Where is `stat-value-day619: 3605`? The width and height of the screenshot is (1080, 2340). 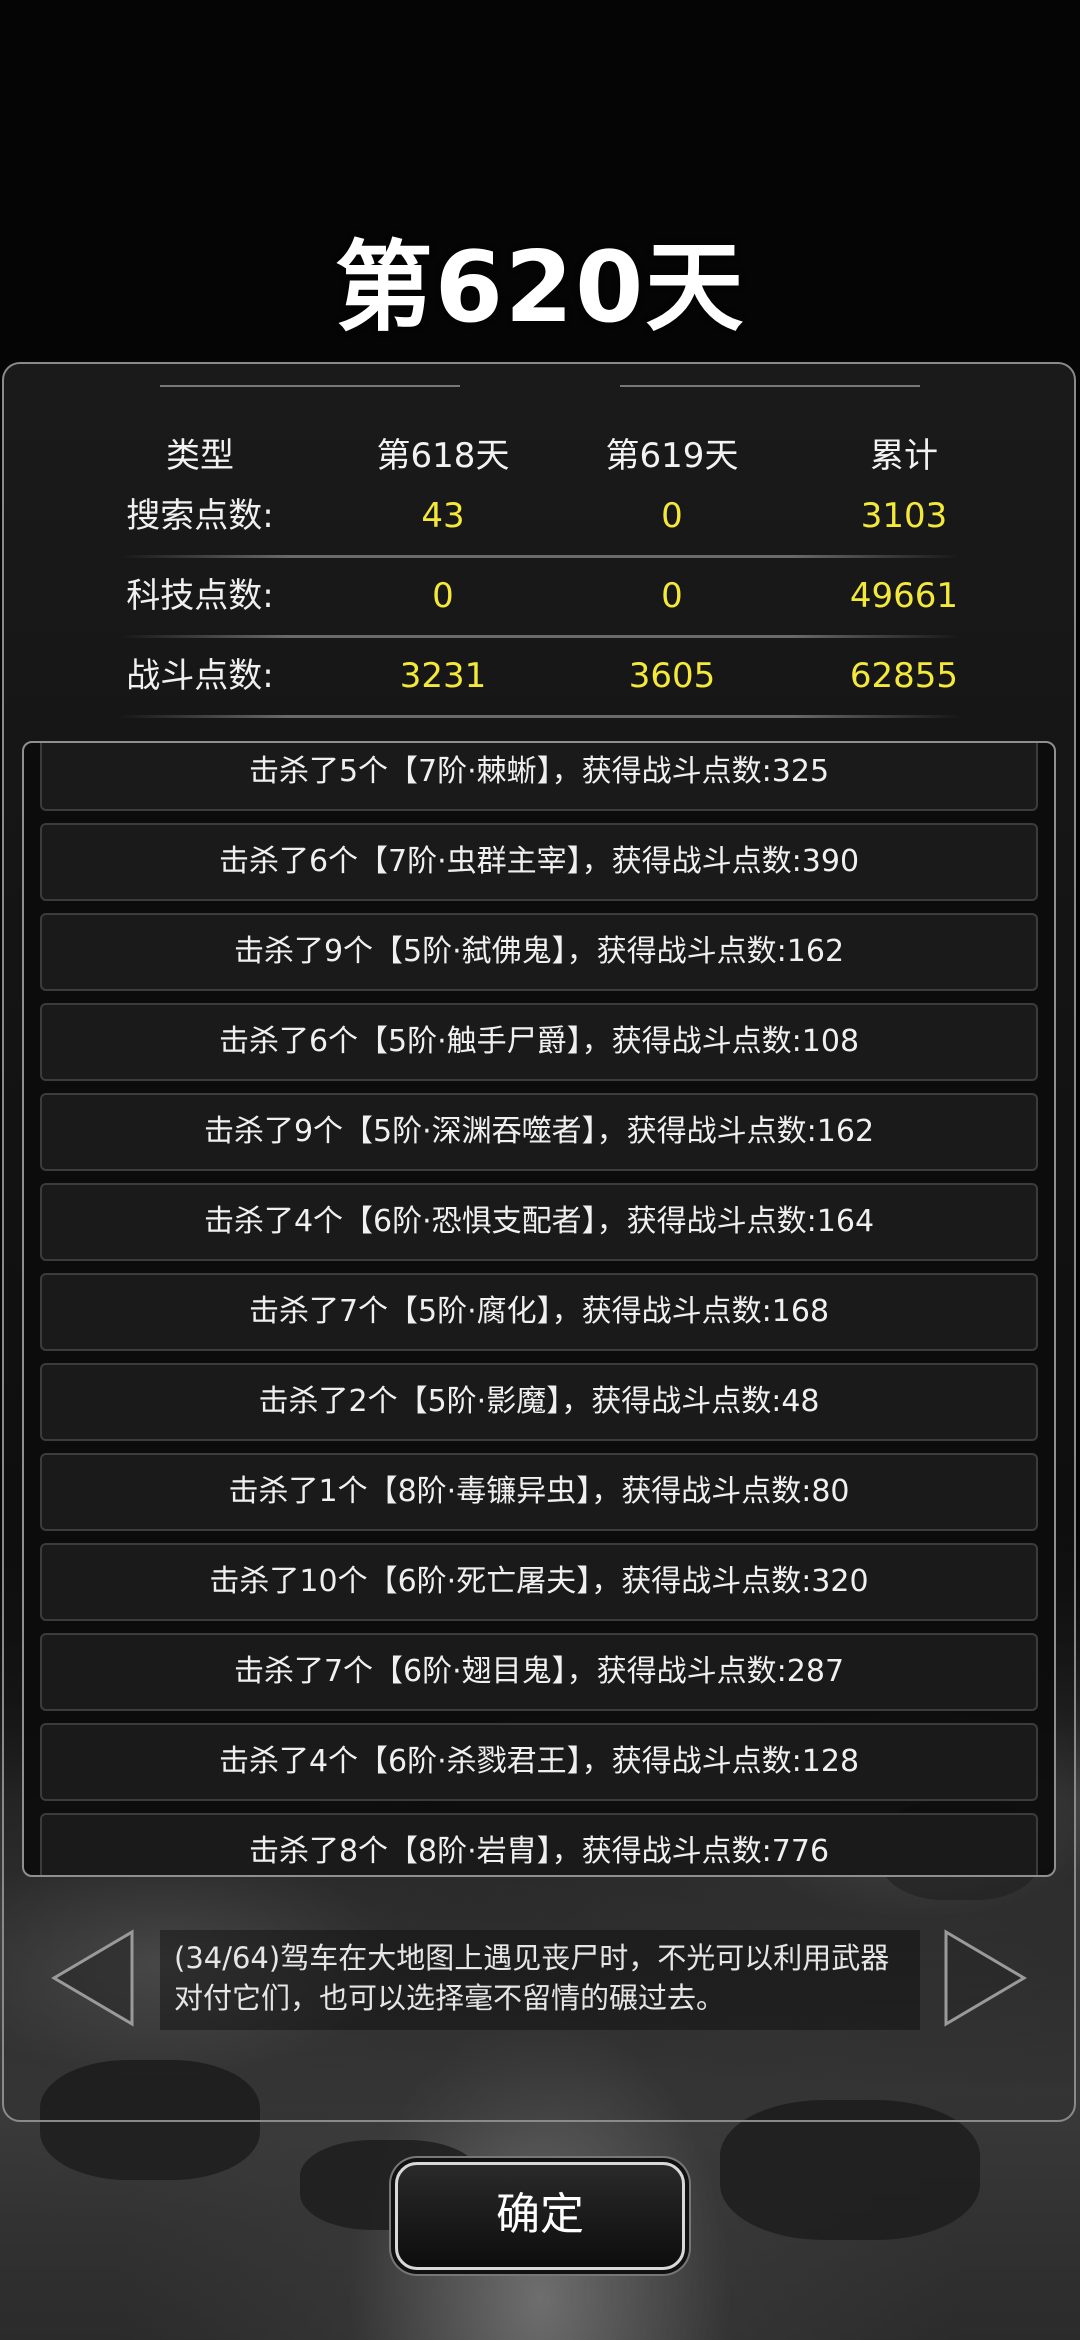 stat-value-day619: 3605 is located at coordinates (672, 676).